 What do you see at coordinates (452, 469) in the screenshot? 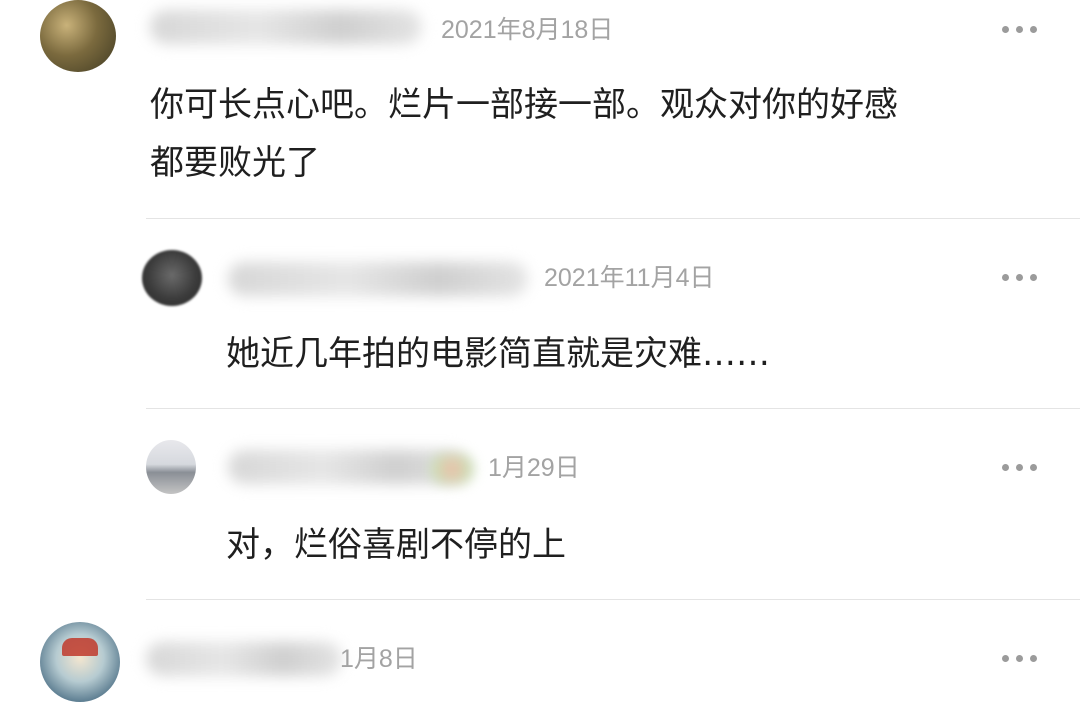
I see `badge-blurred` at bounding box center [452, 469].